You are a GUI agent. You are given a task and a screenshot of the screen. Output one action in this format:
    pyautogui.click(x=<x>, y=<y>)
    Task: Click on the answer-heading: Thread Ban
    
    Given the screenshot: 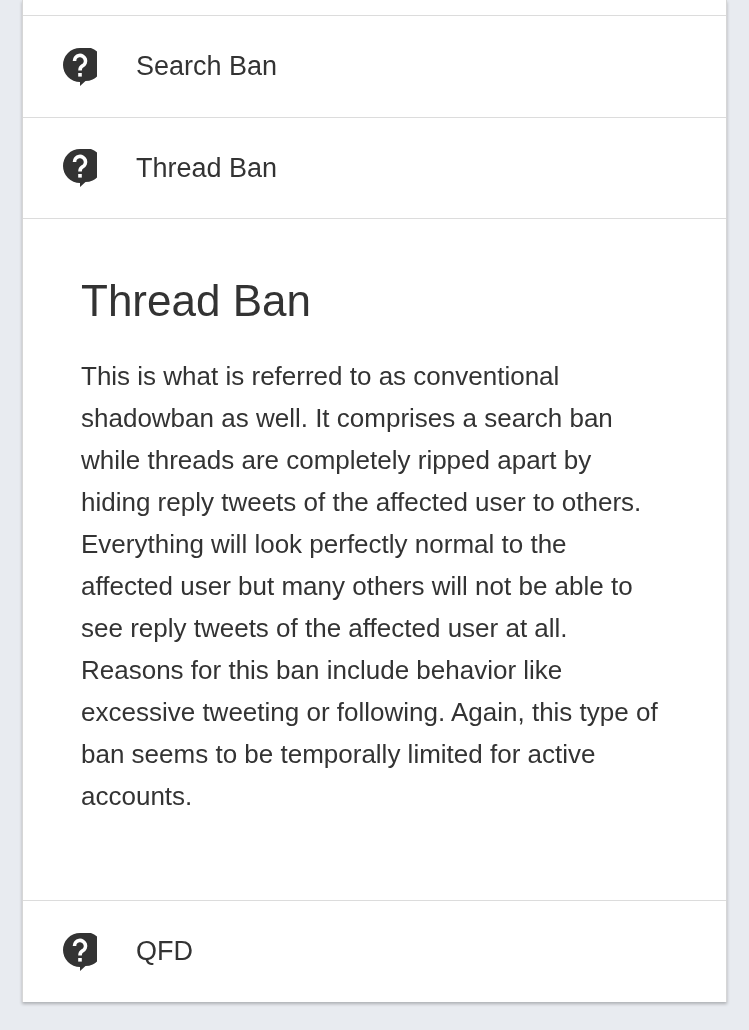 What is the action you would take?
    pyautogui.click(x=196, y=301)
    